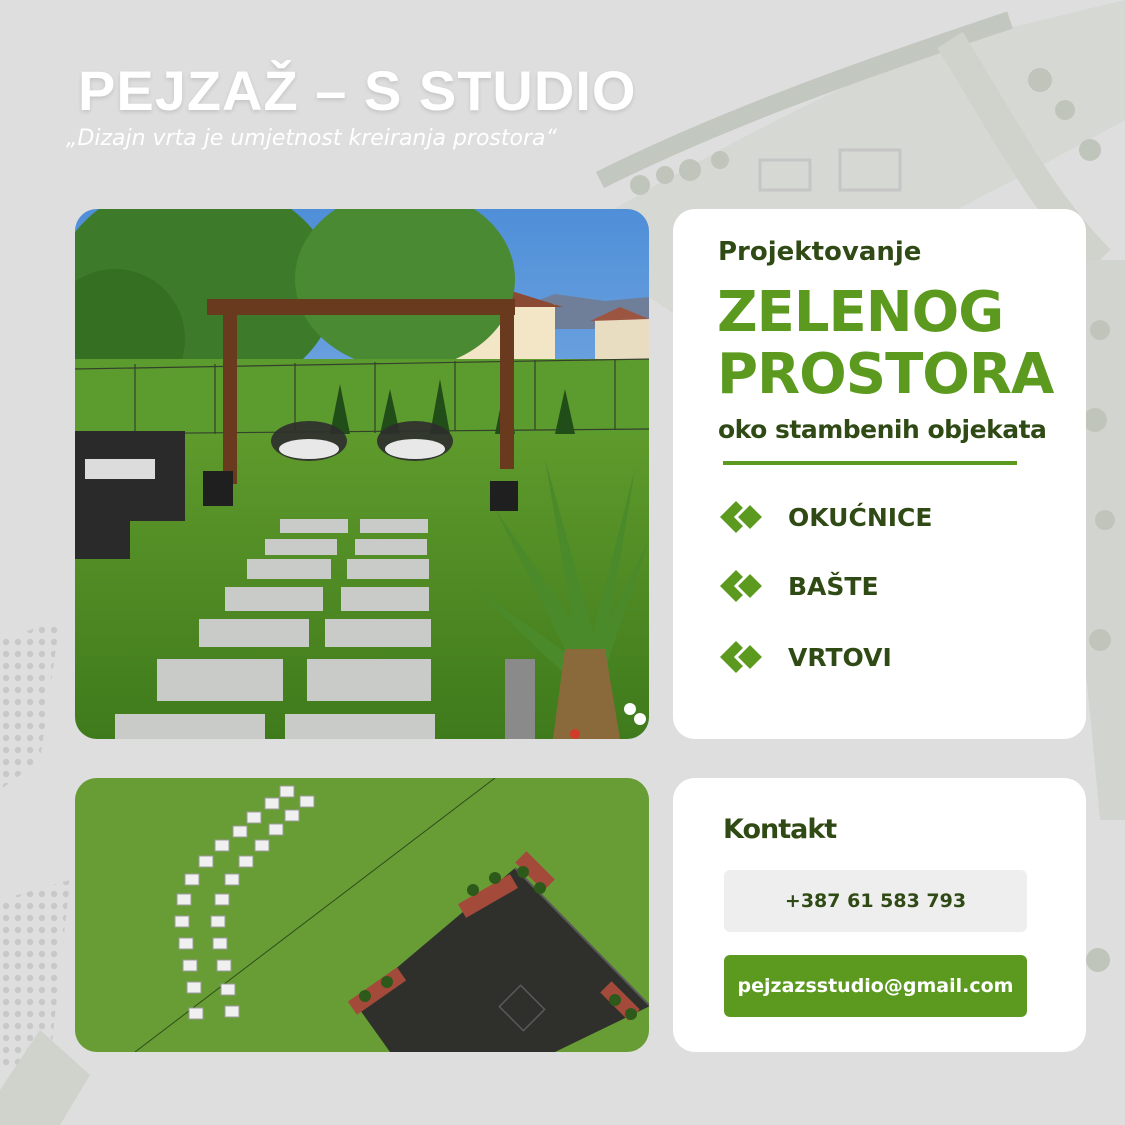  I want to click on service-item-okucnice: OKUĆNICE, so click(826, 517).